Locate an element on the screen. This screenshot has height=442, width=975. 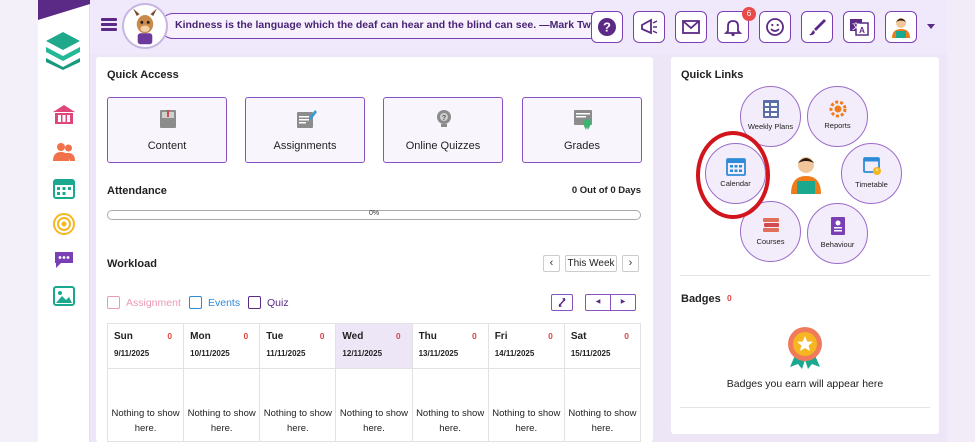
quick-access-title: Quick Access is located at coordinates (143, 75).